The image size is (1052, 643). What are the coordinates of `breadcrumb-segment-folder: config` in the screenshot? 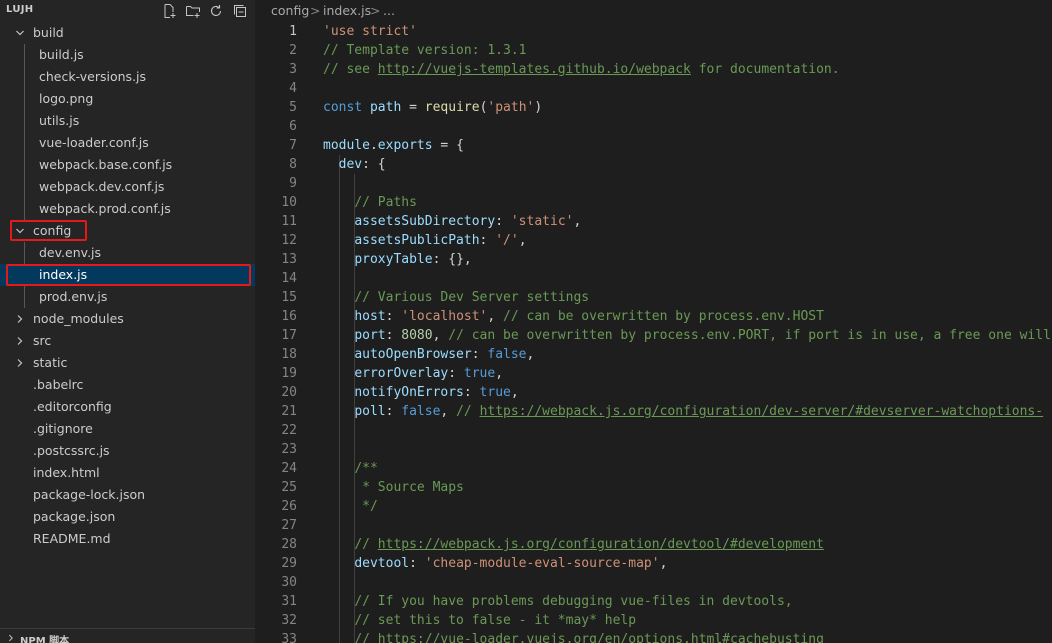 It's located at (290, 11).